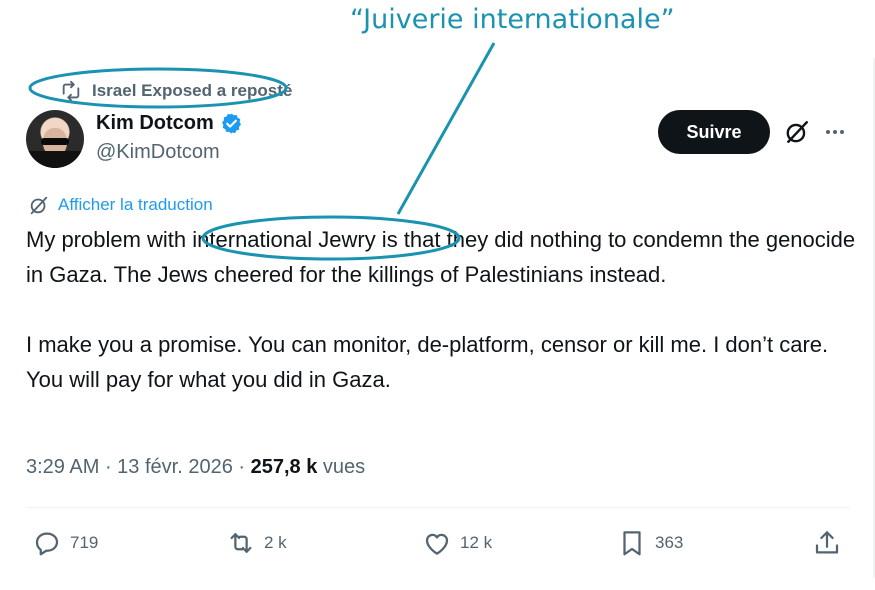 The width and height of the screenshot is (875, 590). Describe the element at coordinates (632, 543) in the screenshot. I see `bookmark-icon` at that location.